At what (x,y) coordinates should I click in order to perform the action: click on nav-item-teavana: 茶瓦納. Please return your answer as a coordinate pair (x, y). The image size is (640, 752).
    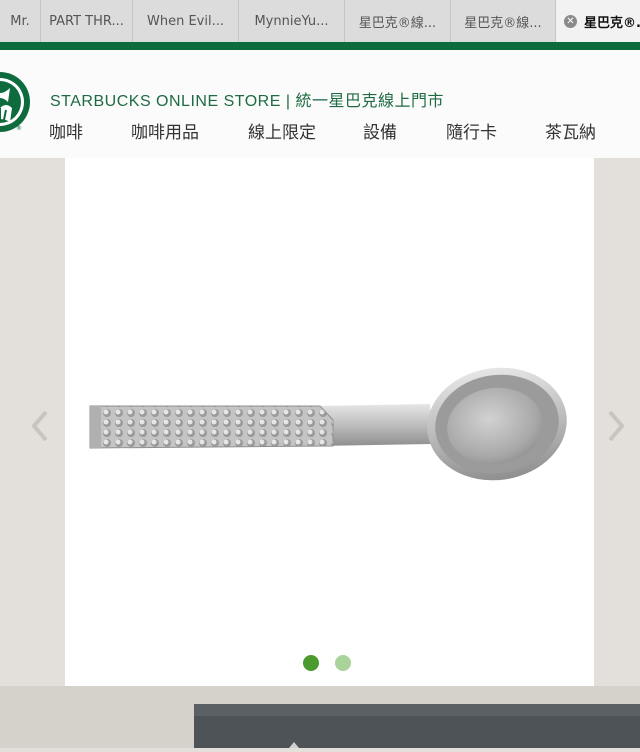
    Looking at the image, I should click on (570, 130).